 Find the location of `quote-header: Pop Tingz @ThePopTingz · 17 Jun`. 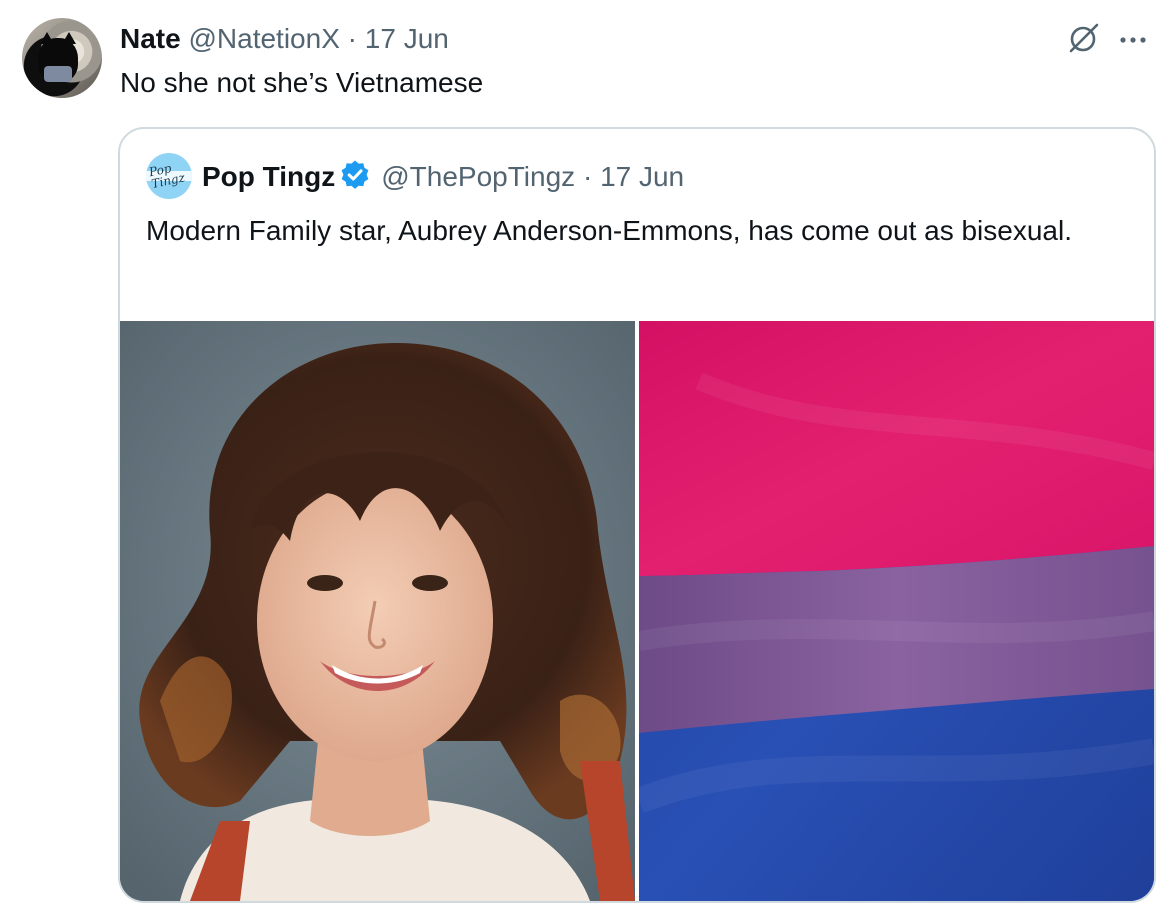

quote-header: Pop Tingz @ThePopTingz · 17 Jun is located at coordinates (443, 176).